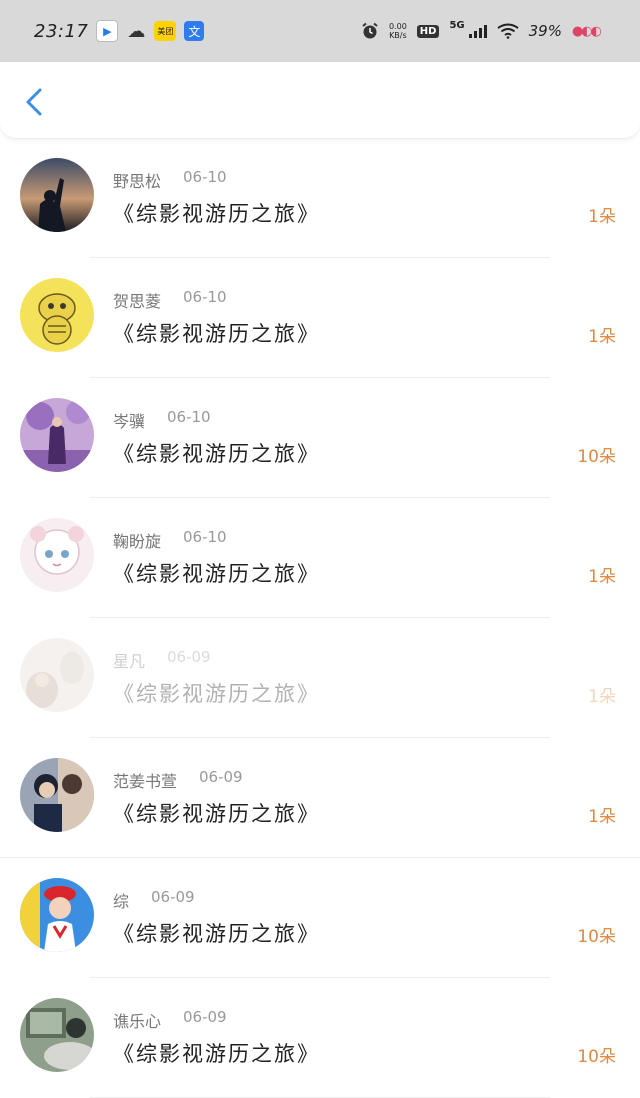  I want to click on sender-line: 范姜书萱 06-09, so click(178, 780).